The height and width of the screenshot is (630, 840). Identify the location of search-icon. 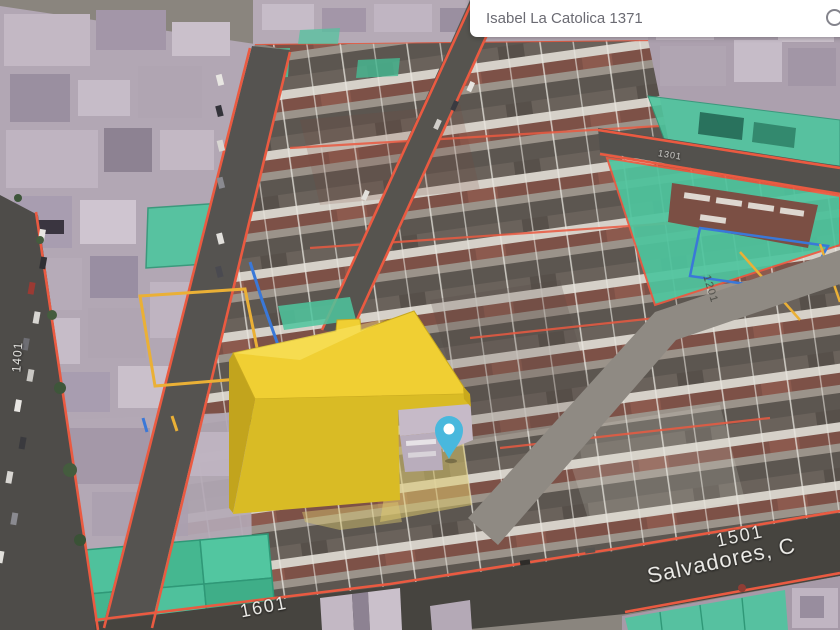
(833, 17).